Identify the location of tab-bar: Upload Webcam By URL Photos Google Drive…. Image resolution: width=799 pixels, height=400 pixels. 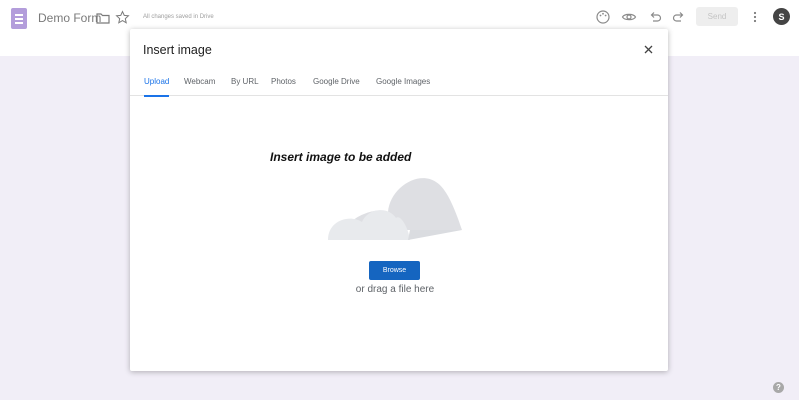
(399, 87).